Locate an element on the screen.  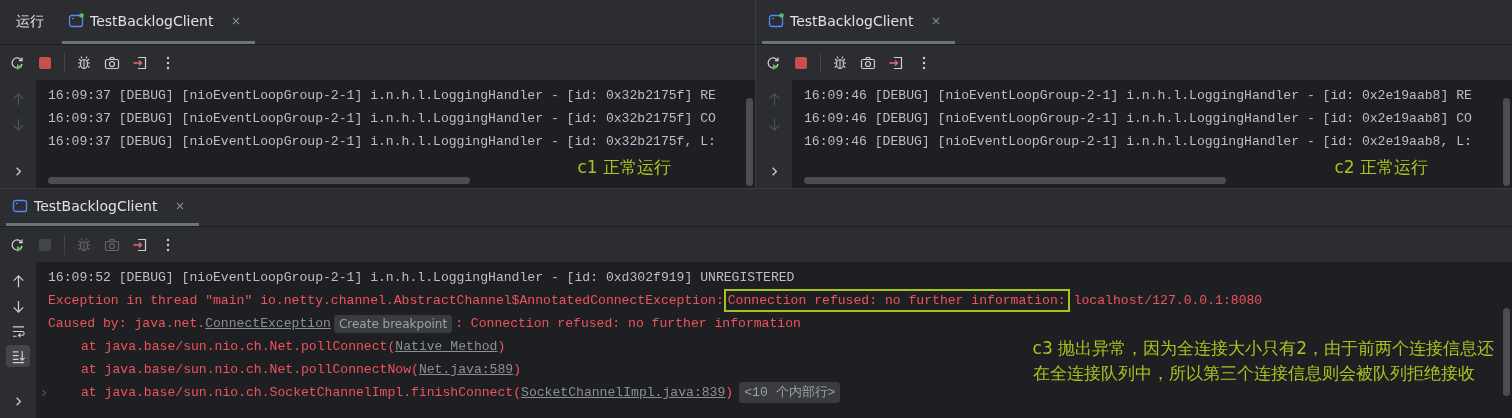
annotation-text: c3 抛出异常，因为全连接大小只有2，由于前两个连接信息还 在全连接队列中，所以第三个连接信息则会被队列拒绝接收 is located at coordinates (1263, 361).